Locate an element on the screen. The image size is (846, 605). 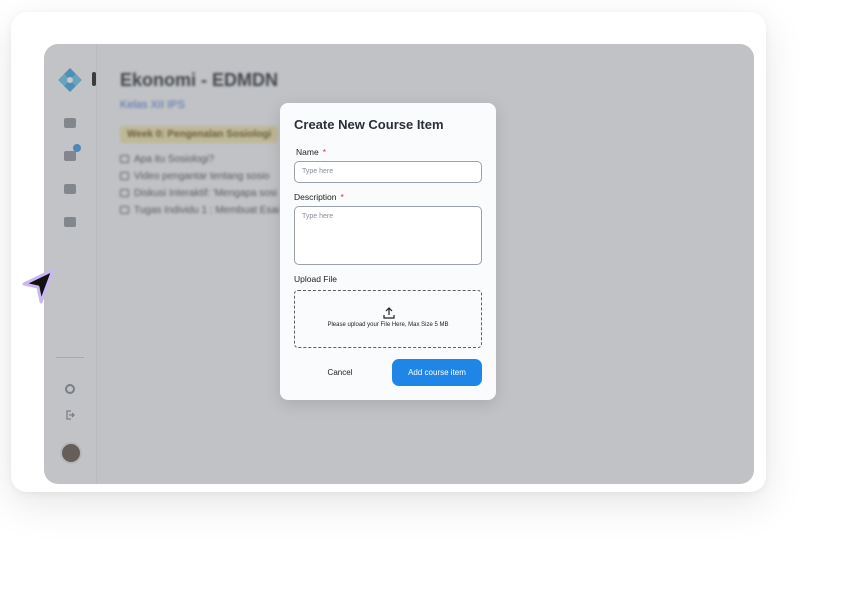
dialog-title: Create New Course Item is located at coordinates (369, 124).